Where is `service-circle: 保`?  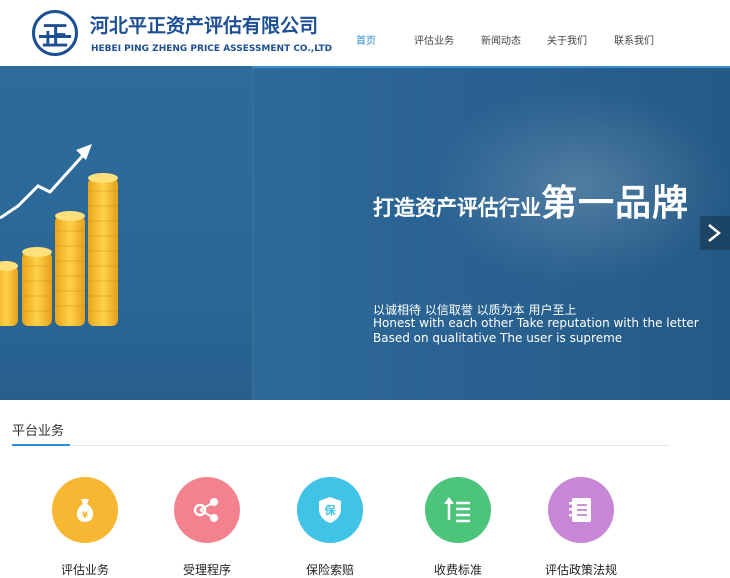 service-circle: 保 is located at coordinates (330, 510).